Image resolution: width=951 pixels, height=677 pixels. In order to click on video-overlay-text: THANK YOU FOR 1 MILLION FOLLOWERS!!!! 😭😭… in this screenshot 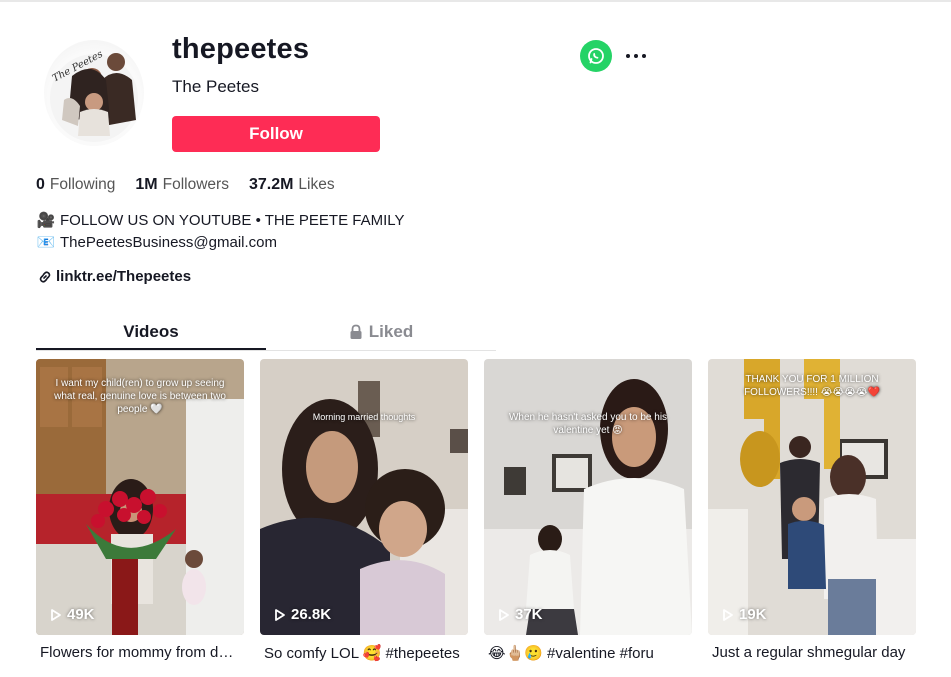, I will do `click(812, 386)`.